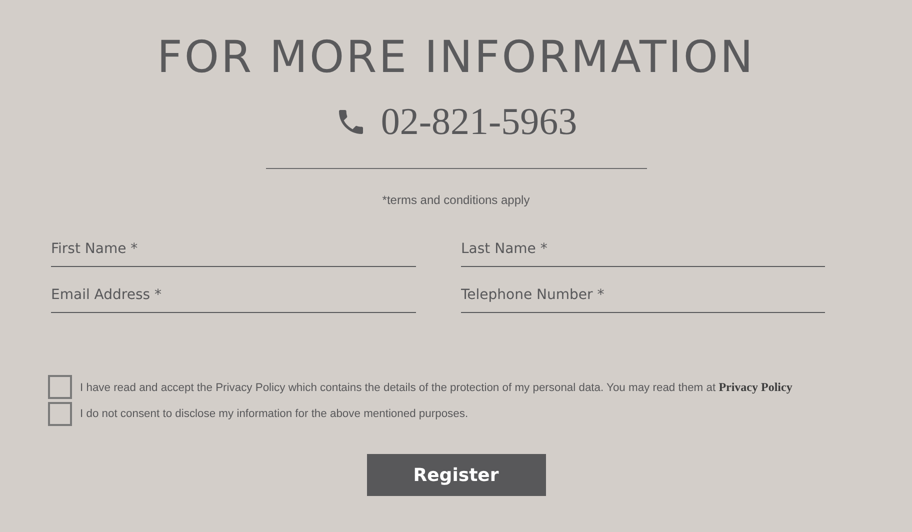 This screenshot has width=912, height=532. I want to click on input-field: First Name *, so click(233, 251).